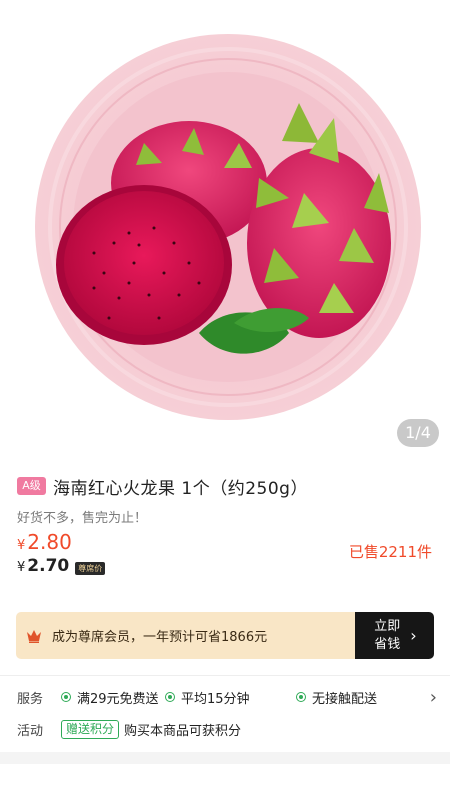 Image resolution: width=450 pixels, height=800 pixels. I want to click on membership-banner: 成为尊席会员，一年预计可省1866元 立即省钱 ›, so click(225, 635).